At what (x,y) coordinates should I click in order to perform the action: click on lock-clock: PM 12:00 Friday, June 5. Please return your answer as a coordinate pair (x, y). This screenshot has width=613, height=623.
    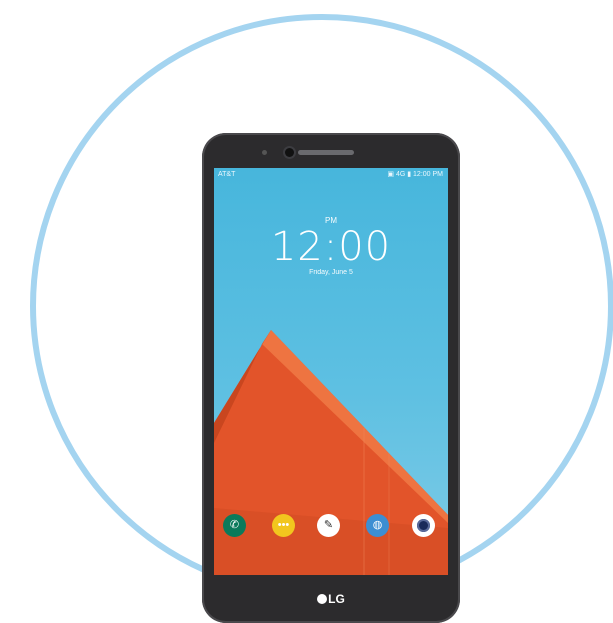
    Looking at the image, I should click on (331, 247).